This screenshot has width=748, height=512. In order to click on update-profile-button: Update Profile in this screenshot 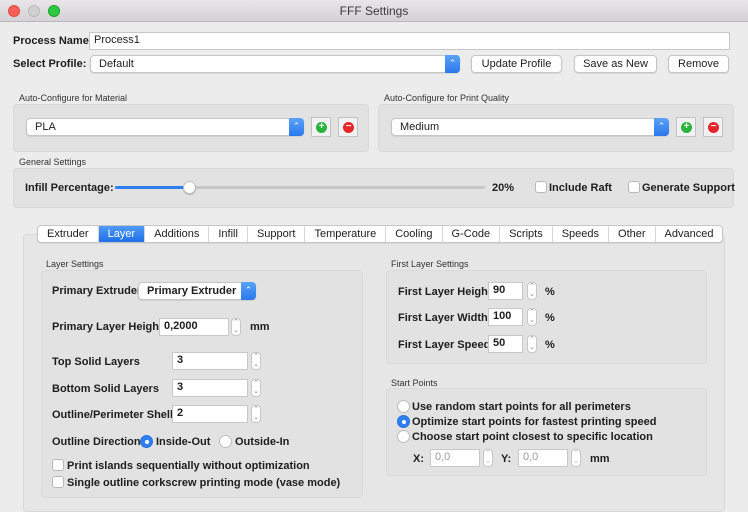, I will do `click(516, 64)`.